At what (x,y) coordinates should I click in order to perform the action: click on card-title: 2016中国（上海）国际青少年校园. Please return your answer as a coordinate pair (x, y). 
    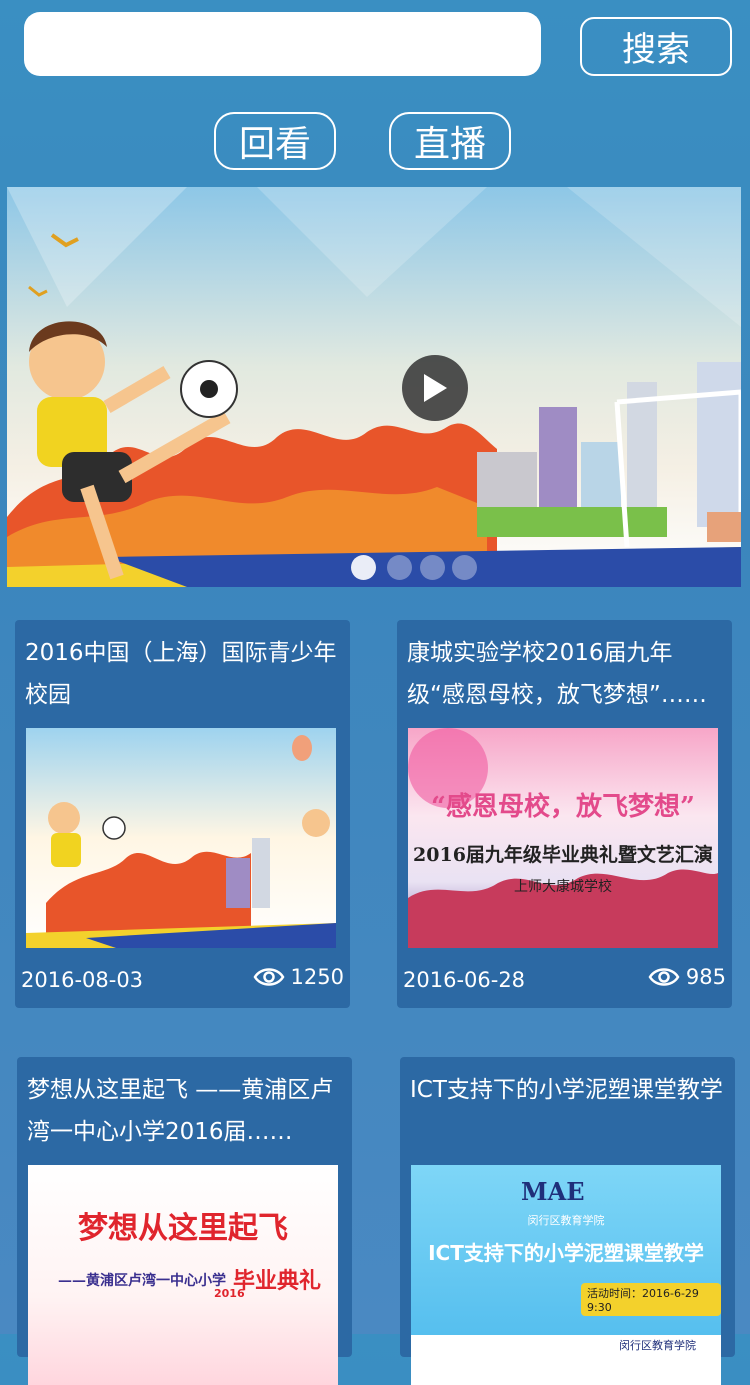
    Looking at the image, I should click on (181, 674).